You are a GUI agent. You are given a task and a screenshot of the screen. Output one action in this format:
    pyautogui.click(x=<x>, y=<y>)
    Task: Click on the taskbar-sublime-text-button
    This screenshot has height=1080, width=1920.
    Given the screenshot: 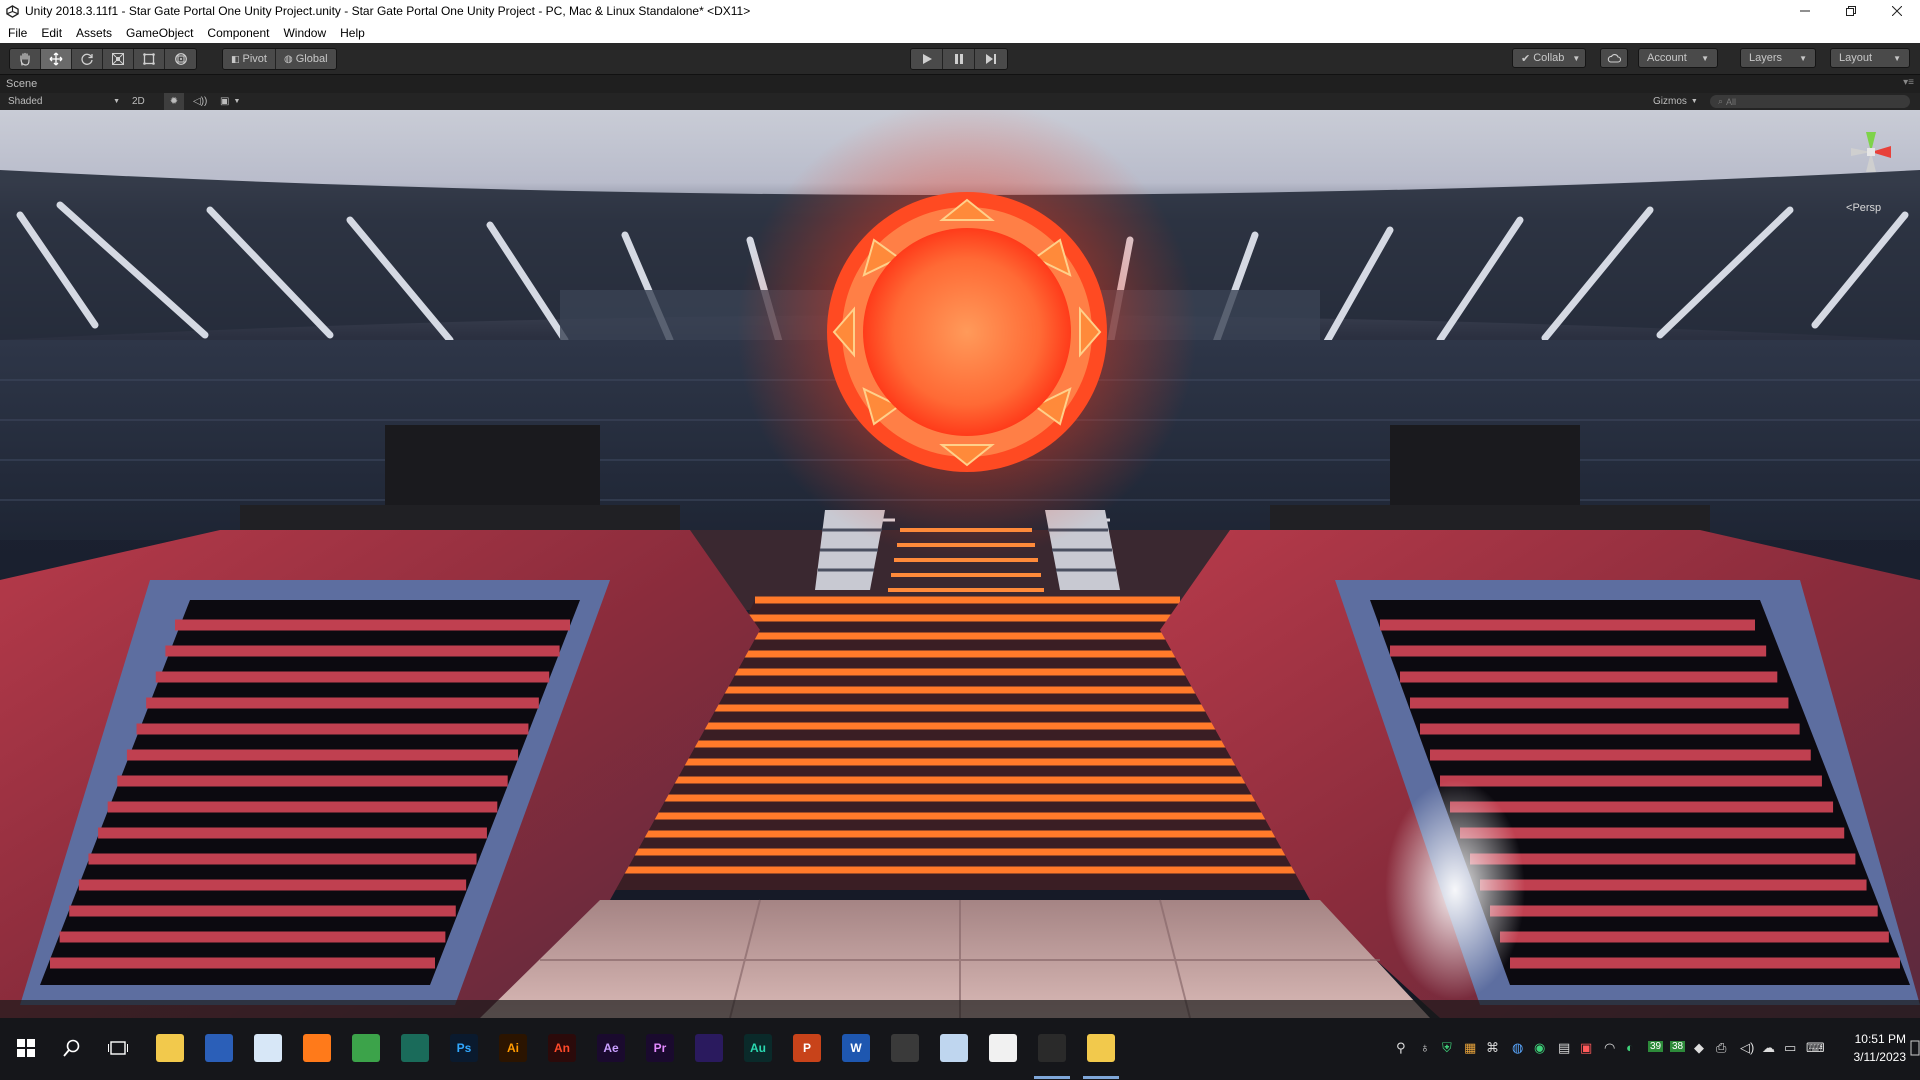 What is the action you would take?
    pyautogui.click(x=905, y=1048)
    